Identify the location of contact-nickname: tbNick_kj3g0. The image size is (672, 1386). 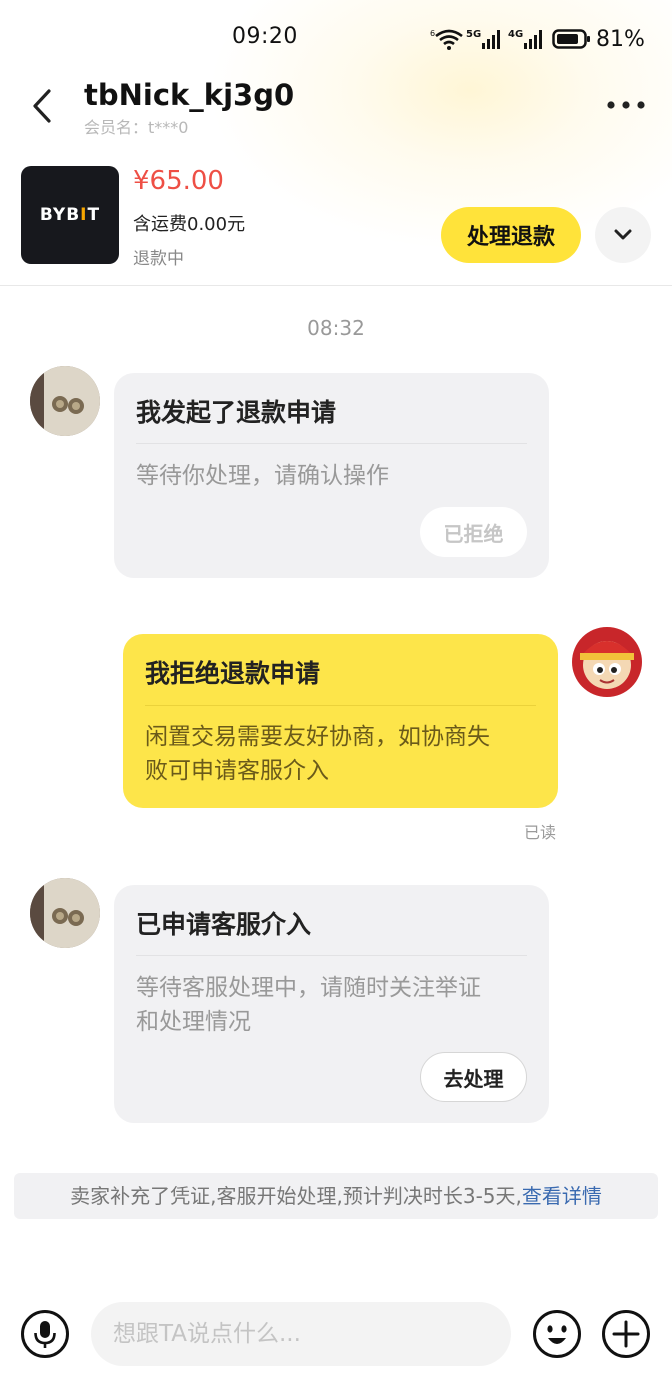
(189, 95).